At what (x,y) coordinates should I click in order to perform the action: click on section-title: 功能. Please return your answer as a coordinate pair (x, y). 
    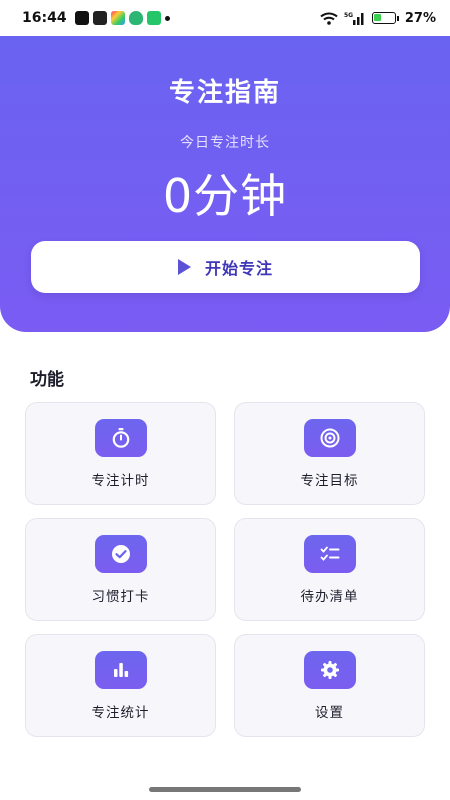
    Looking at the image, I should click on (47, 380).